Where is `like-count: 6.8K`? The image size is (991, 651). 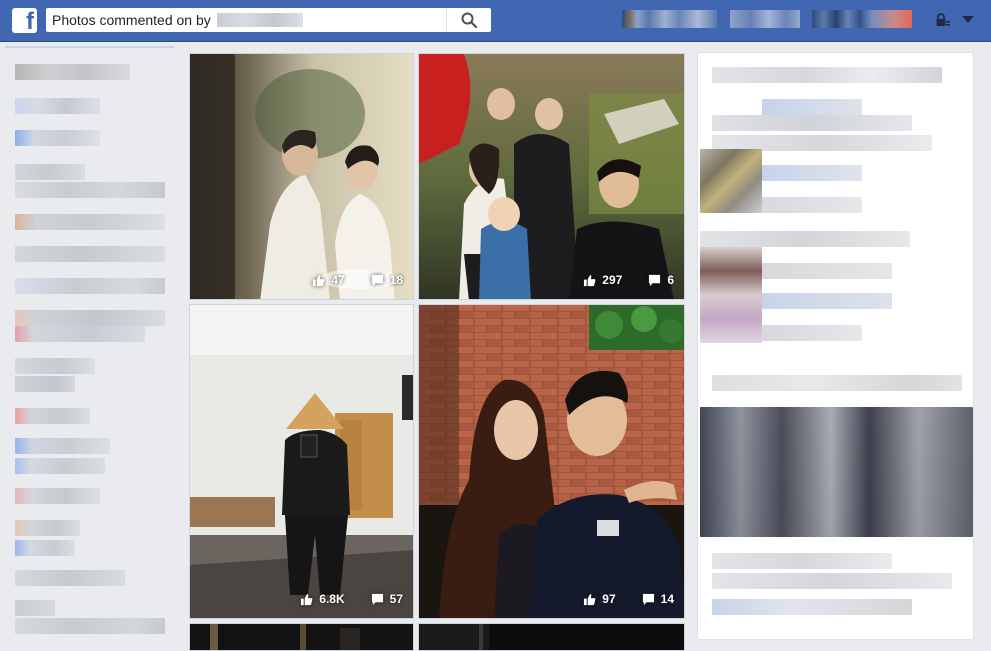 like-count: 6.8K is located at coordinates (331, 599).